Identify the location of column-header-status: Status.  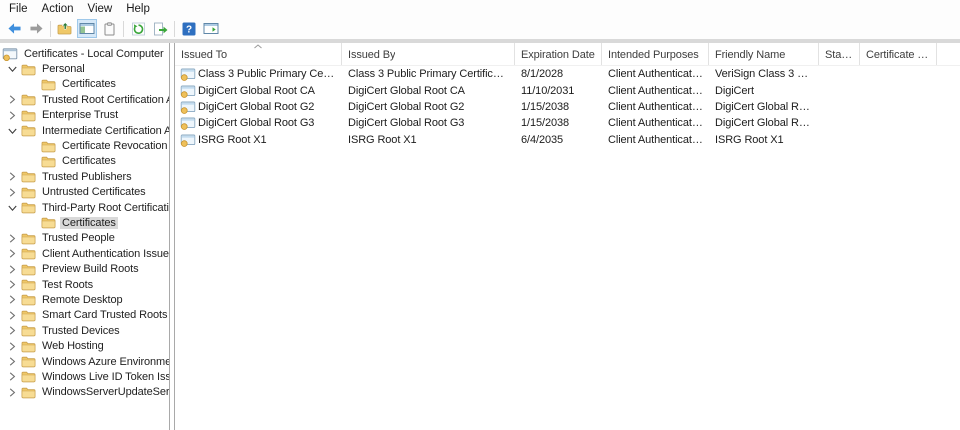
(839, 54).